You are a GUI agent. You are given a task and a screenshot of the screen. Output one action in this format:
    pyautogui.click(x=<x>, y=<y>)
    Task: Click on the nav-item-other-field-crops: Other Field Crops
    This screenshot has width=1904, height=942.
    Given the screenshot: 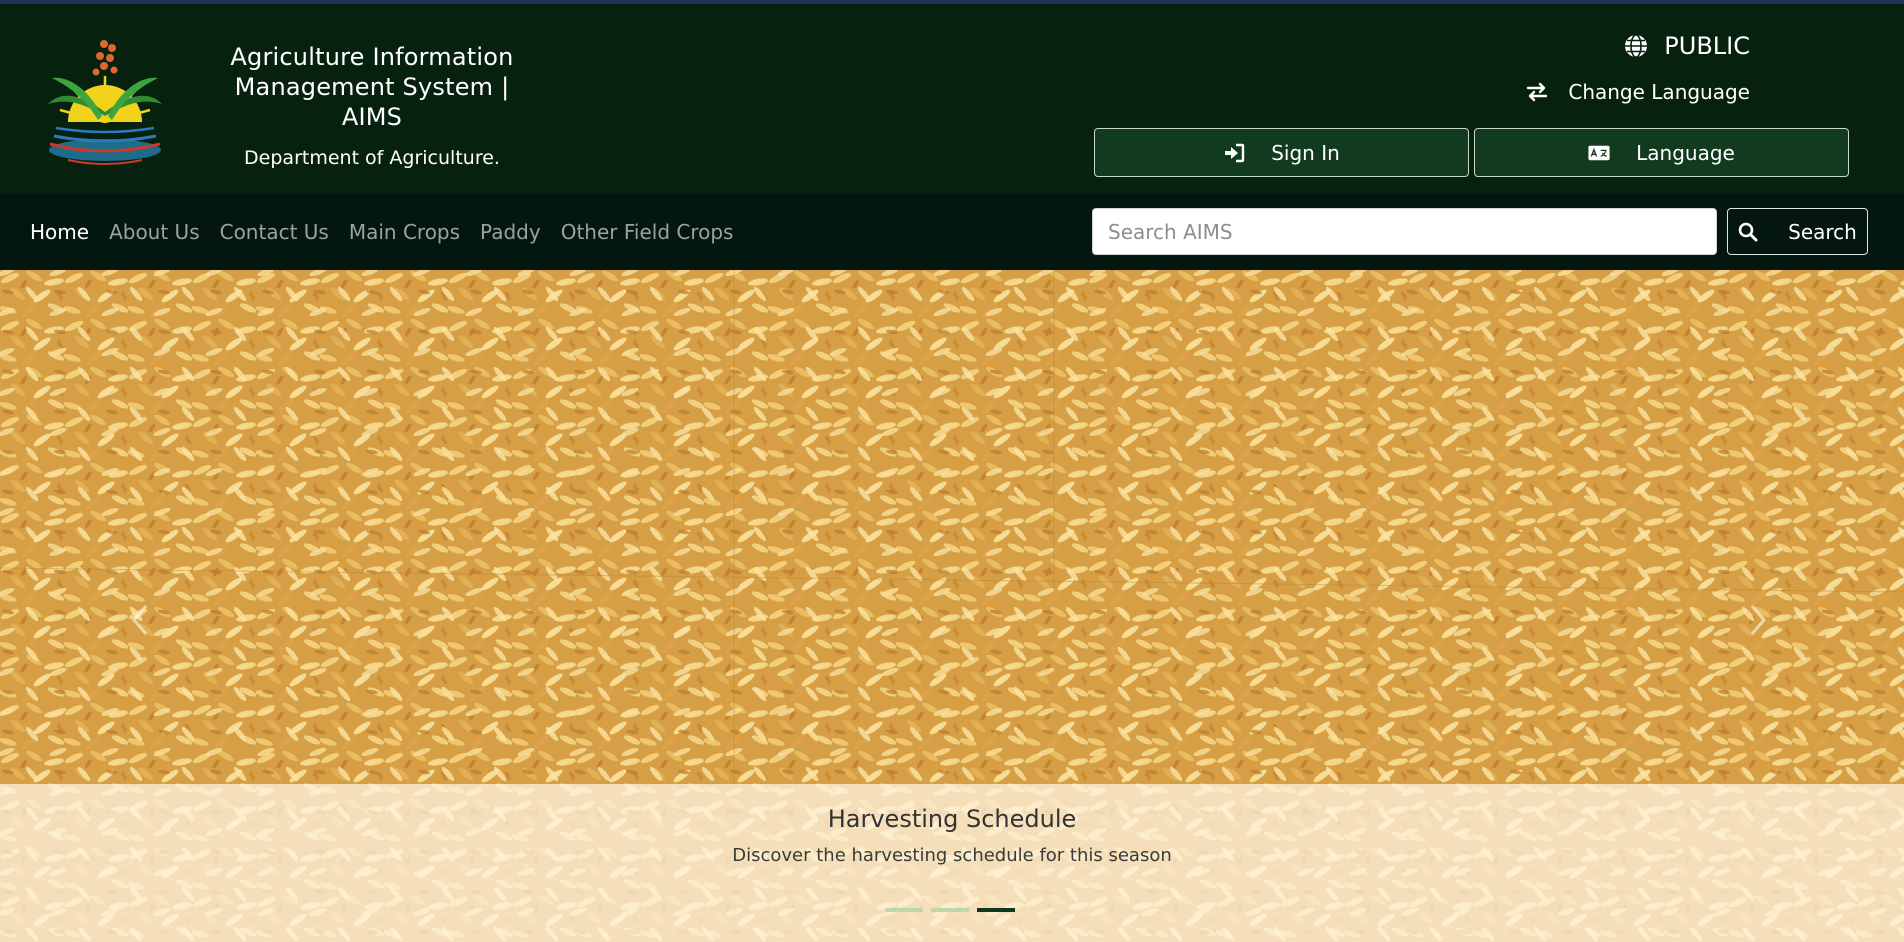 What is the action you would take?
    pyautogui.click(x=647, y=232)
    